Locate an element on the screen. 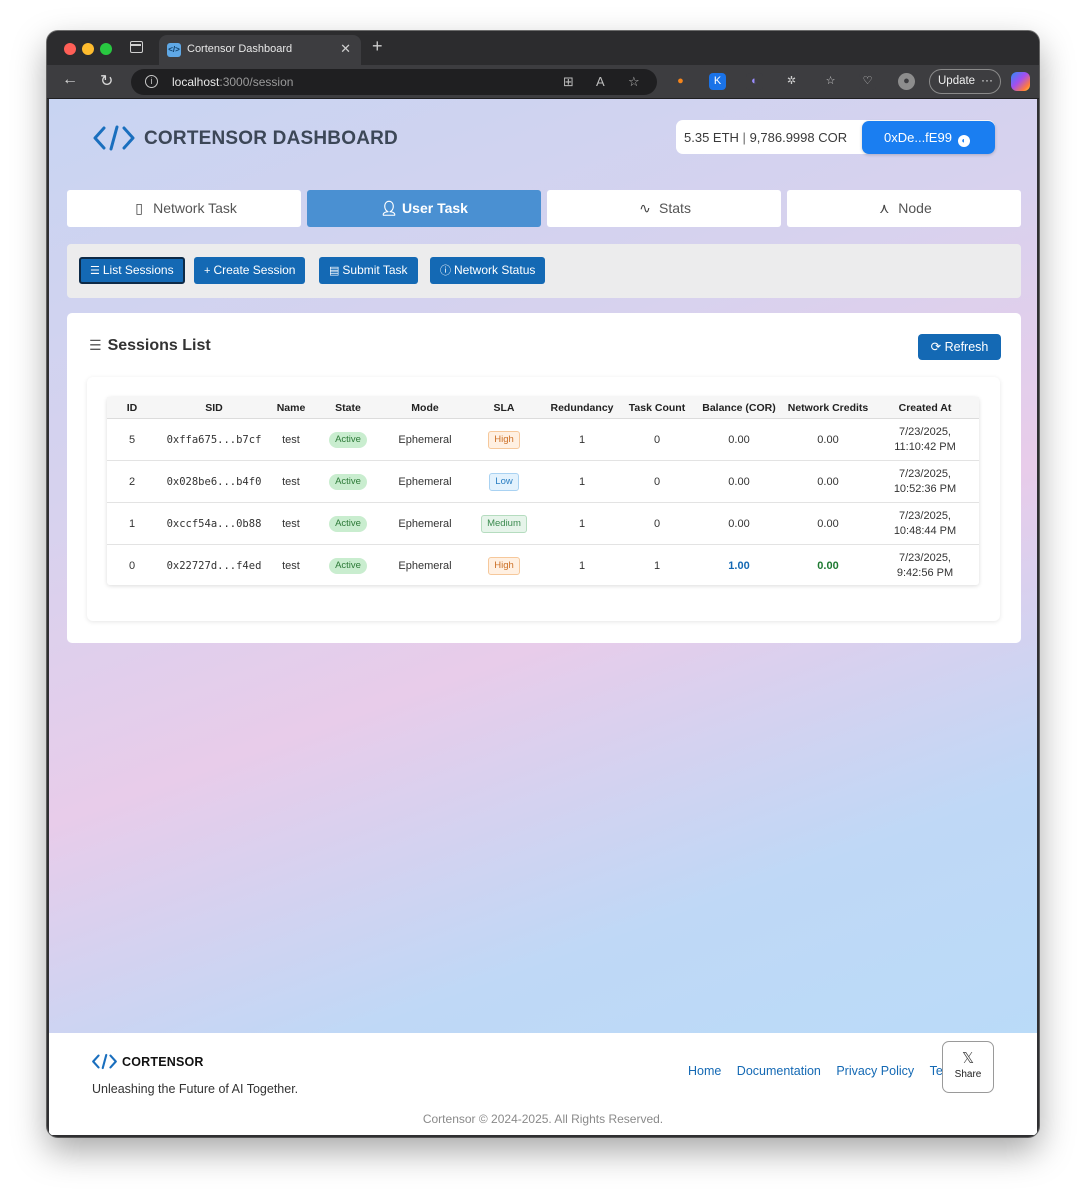  wallet-balance: 5.35 ETH | 9,786.9998 COR is located at coordinates (766, 137).